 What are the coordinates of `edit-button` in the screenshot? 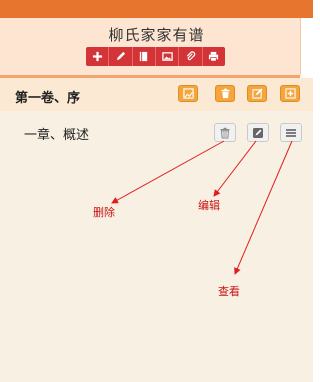 It's located at (121, 56).